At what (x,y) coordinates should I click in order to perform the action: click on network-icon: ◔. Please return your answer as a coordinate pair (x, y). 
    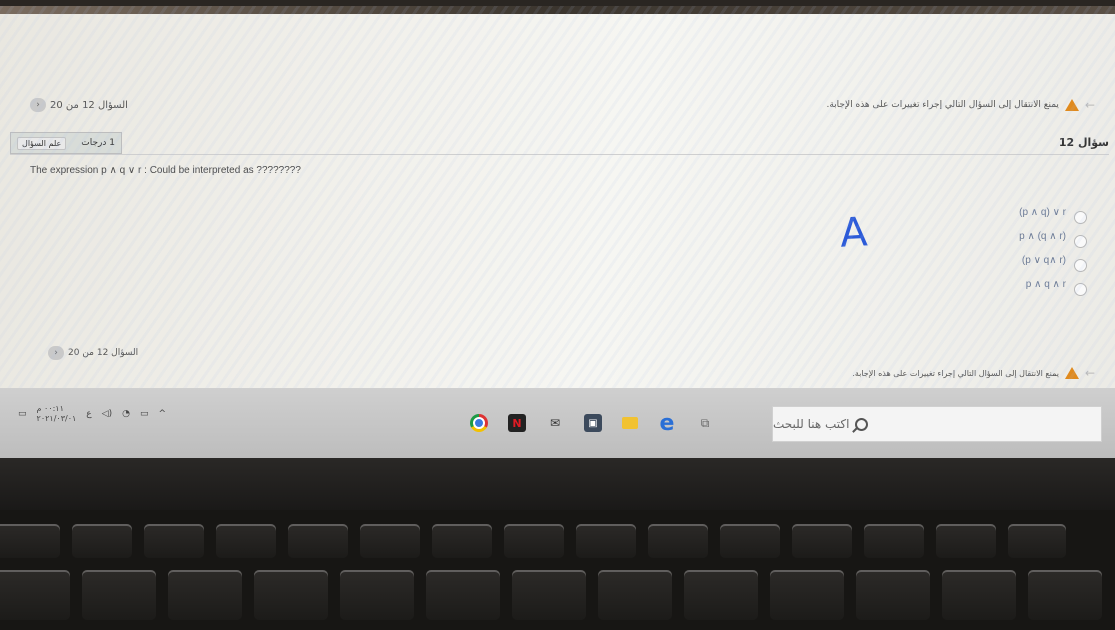
    Looking at the image, I should click on (126, 414).